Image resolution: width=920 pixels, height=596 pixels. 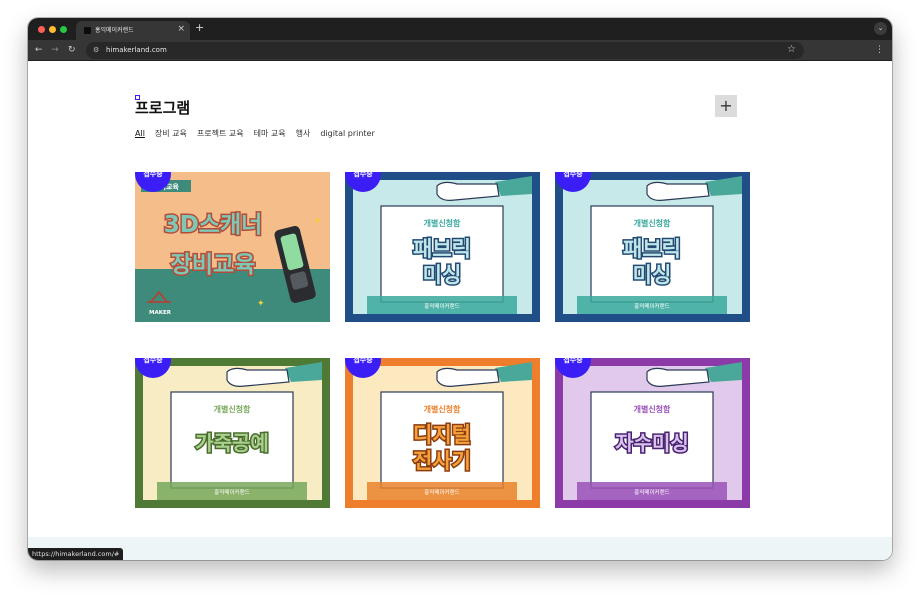 What do you see at coordinates (347, 134) in the screenshot?
I see `filter-digital-printer: digital printer` at bounding box center [347, 134].